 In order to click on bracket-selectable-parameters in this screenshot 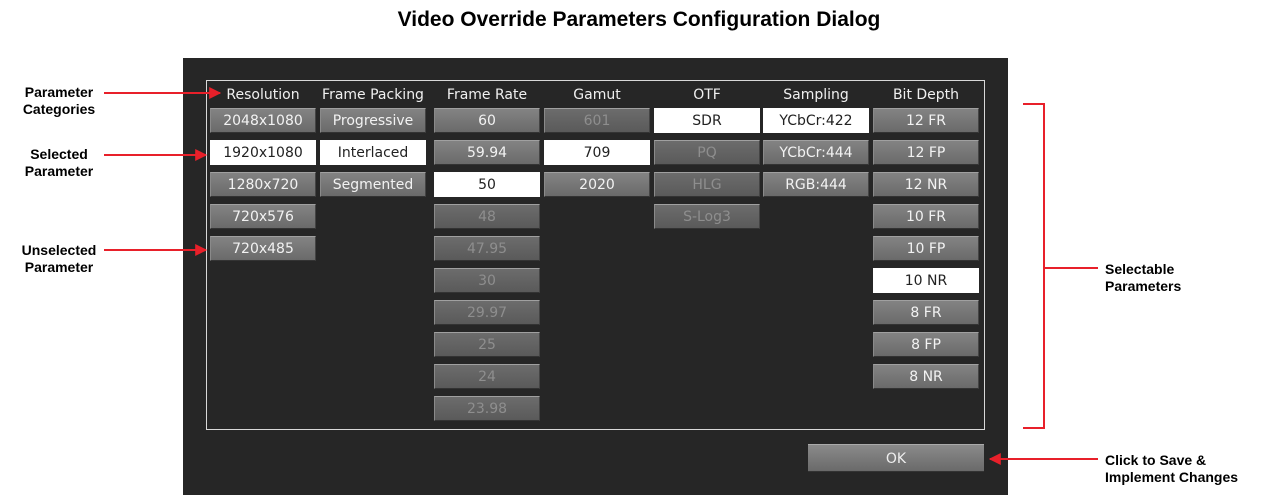, I will do `click(1034, 266)`.